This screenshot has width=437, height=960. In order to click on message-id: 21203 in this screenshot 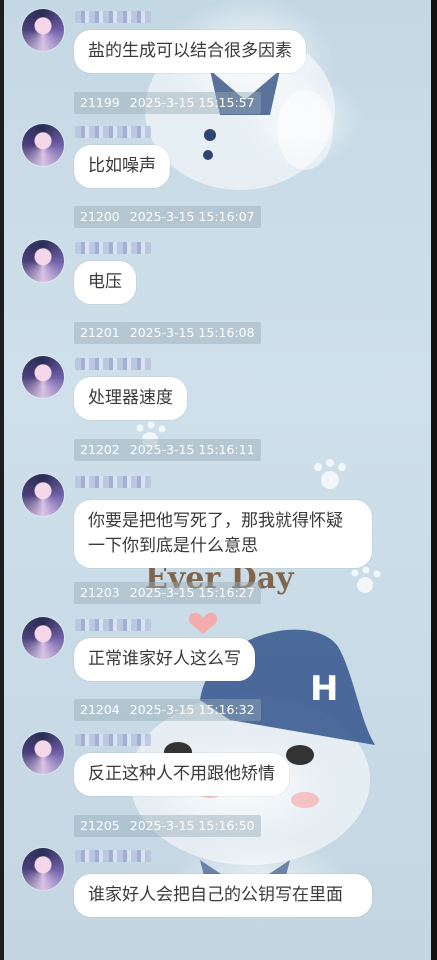, I will do `click(100, 592)`.